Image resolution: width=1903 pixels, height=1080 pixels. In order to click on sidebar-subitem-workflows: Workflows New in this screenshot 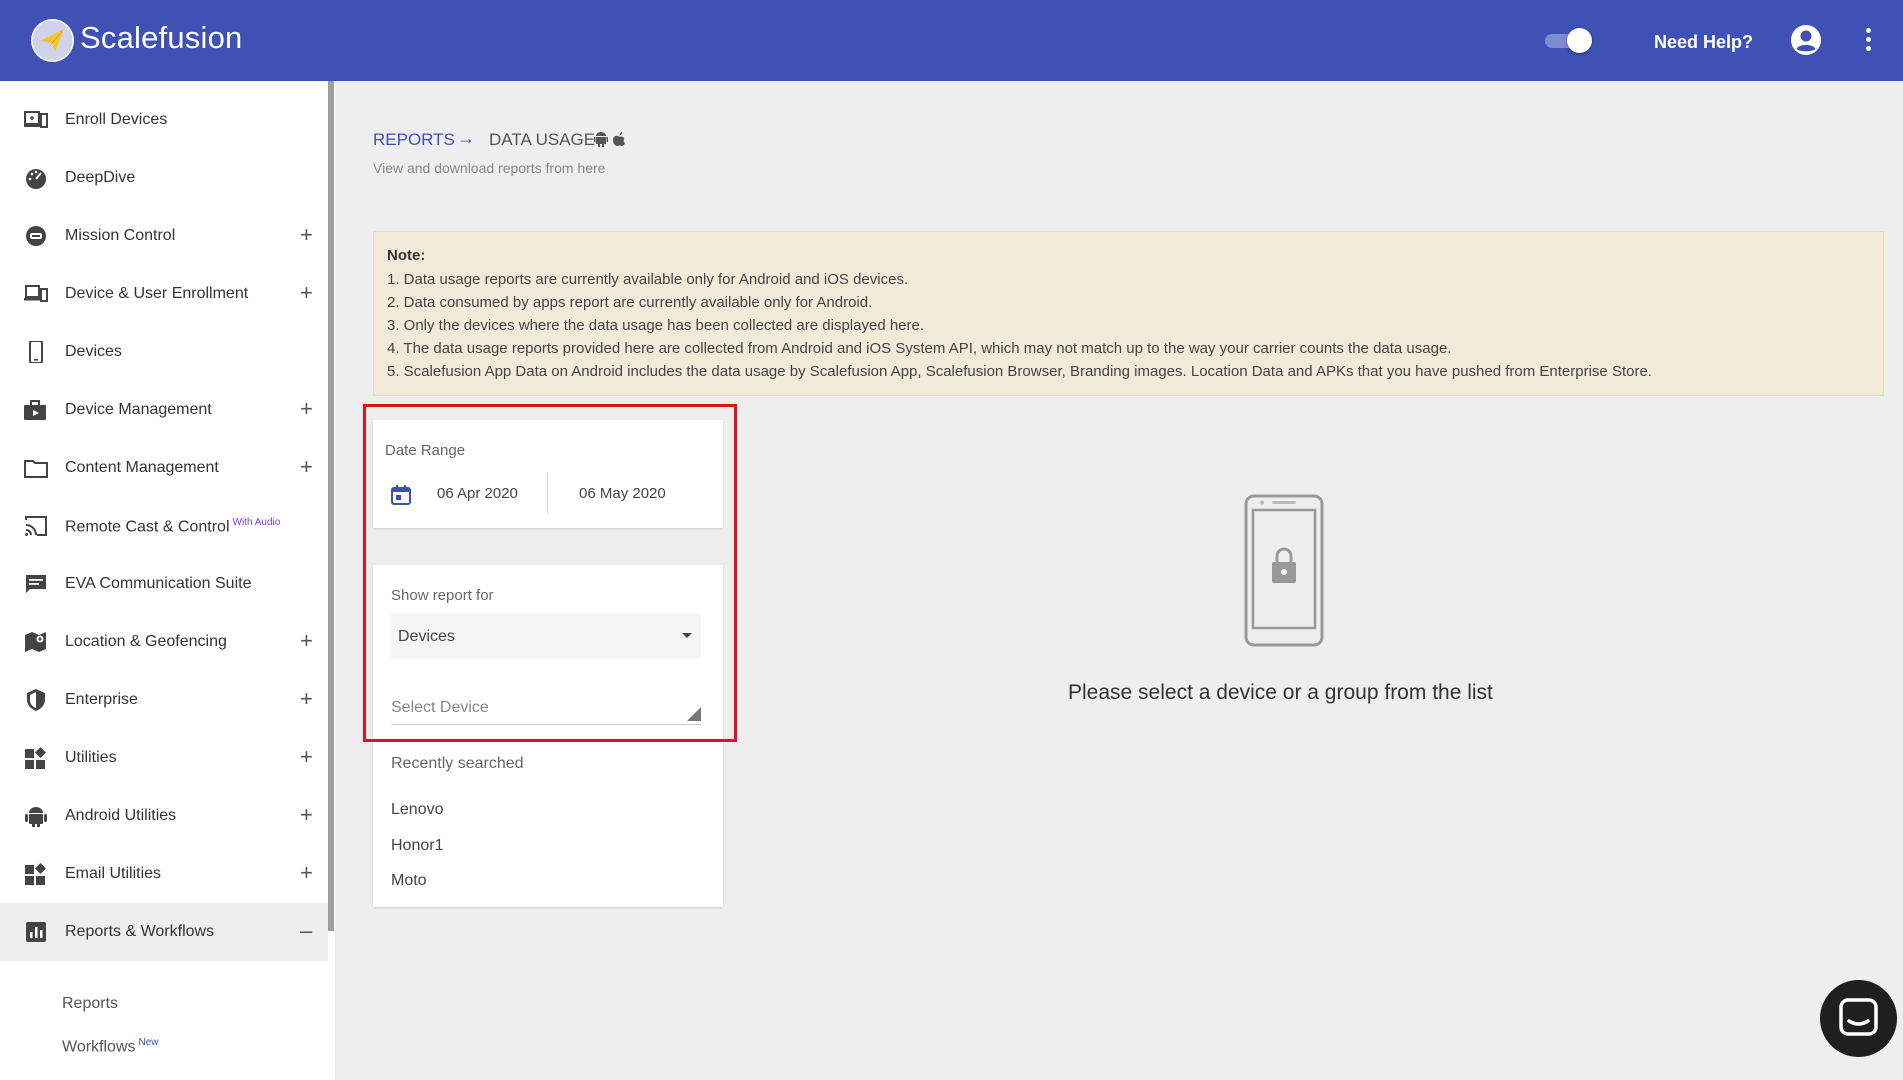, I will do `click(110, 1046)`.